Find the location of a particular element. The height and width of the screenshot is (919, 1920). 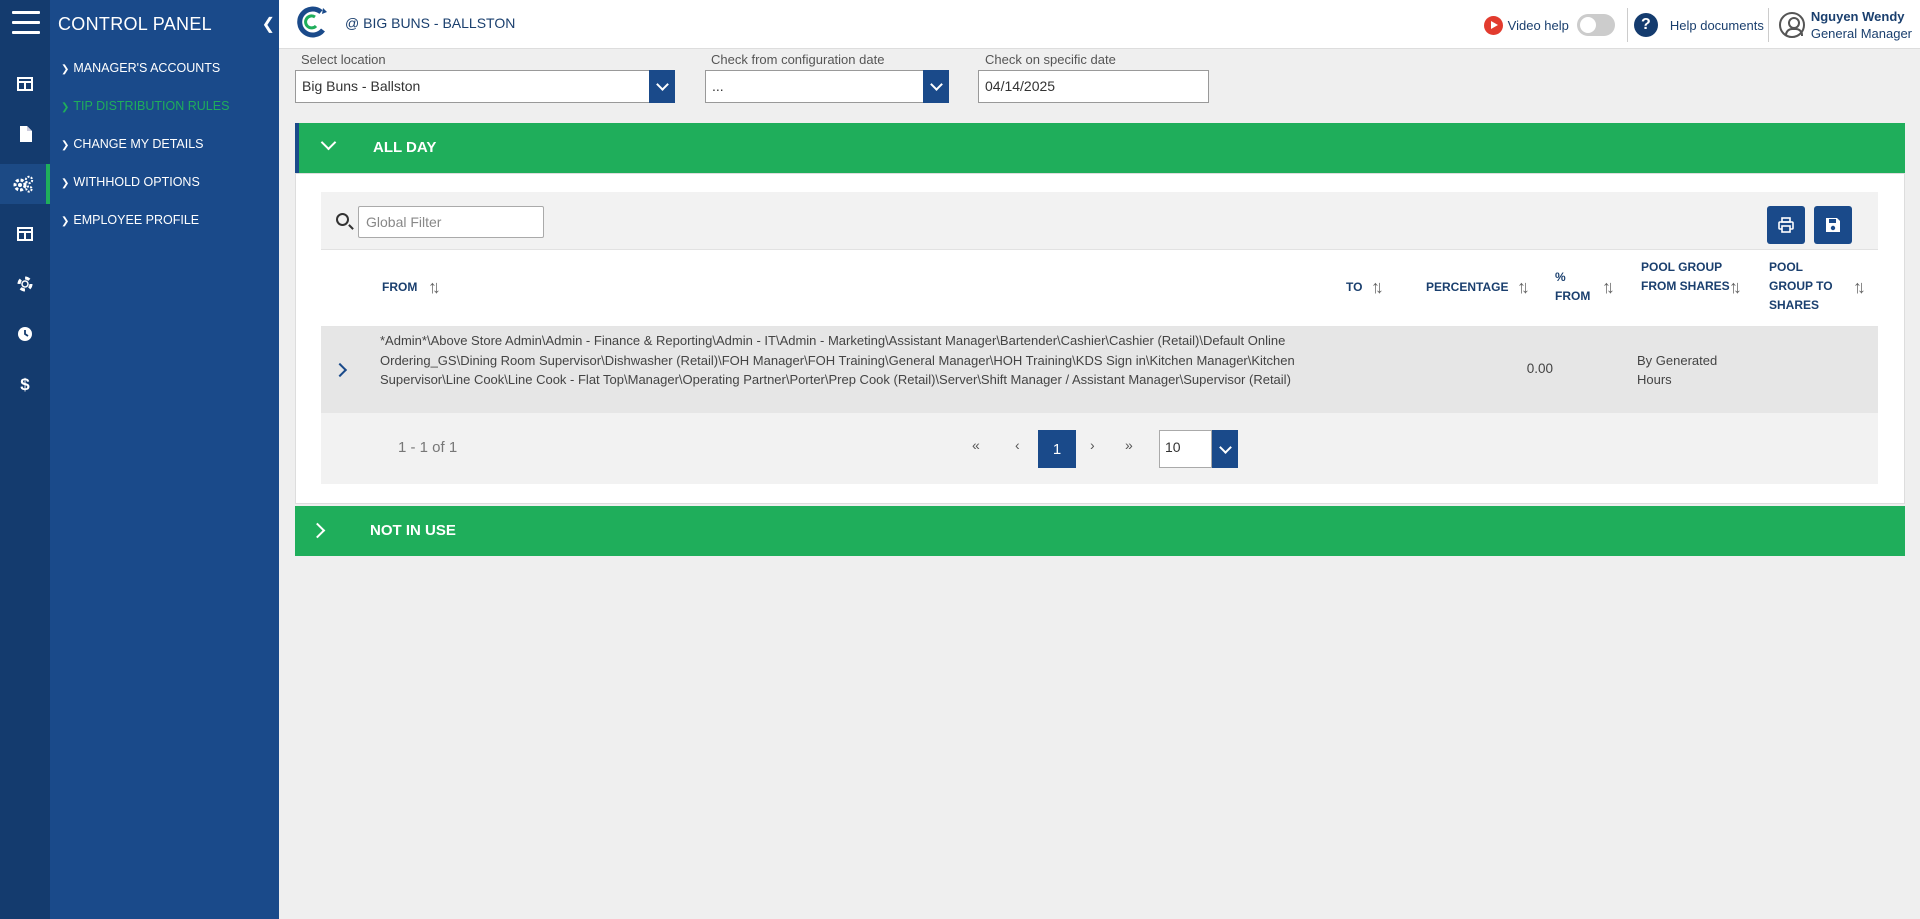

video-help-link: Video help is located at coordinates (1526, 25).